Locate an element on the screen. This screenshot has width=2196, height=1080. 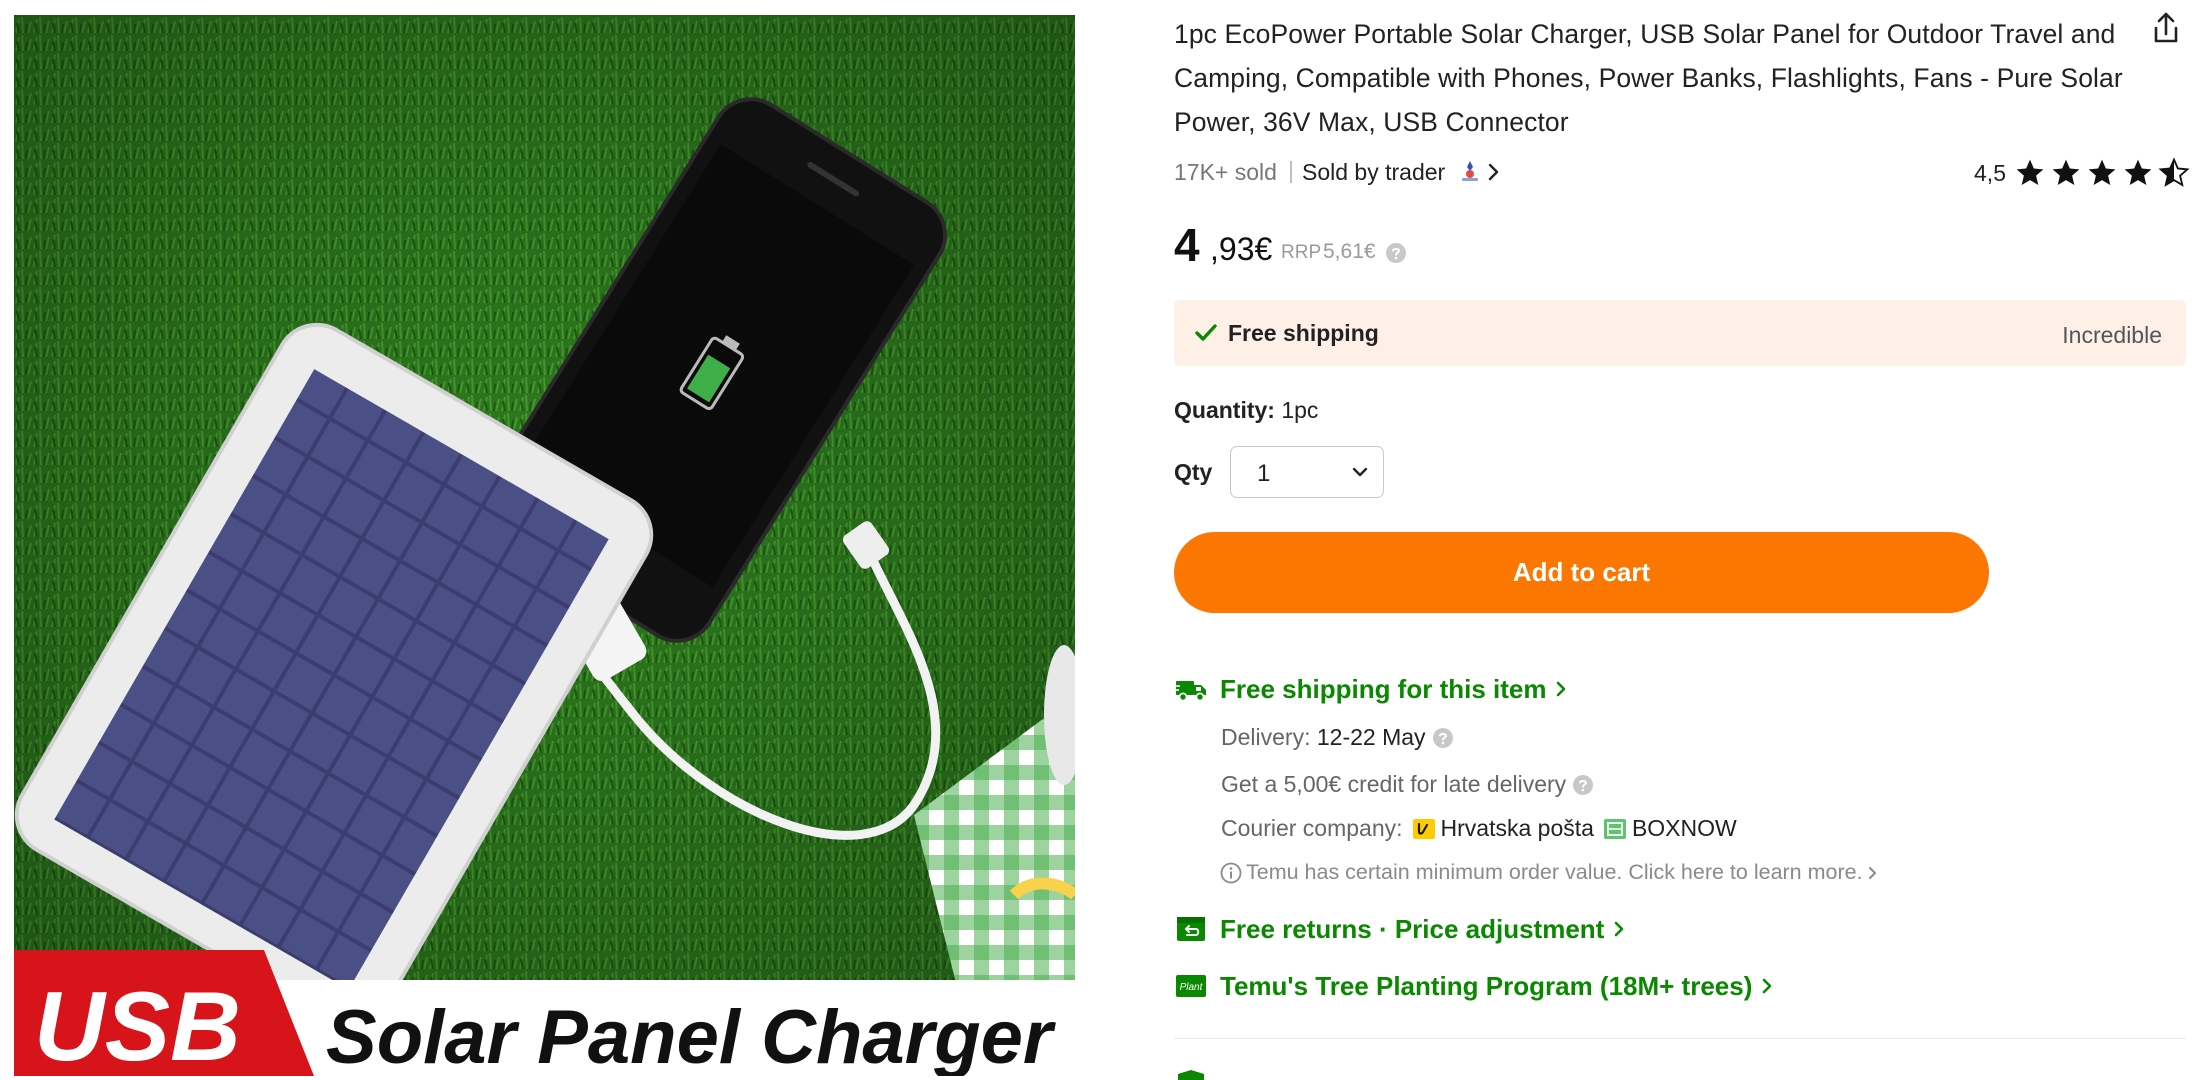
price-integer: 4 is located at coordinates (1187, 245).